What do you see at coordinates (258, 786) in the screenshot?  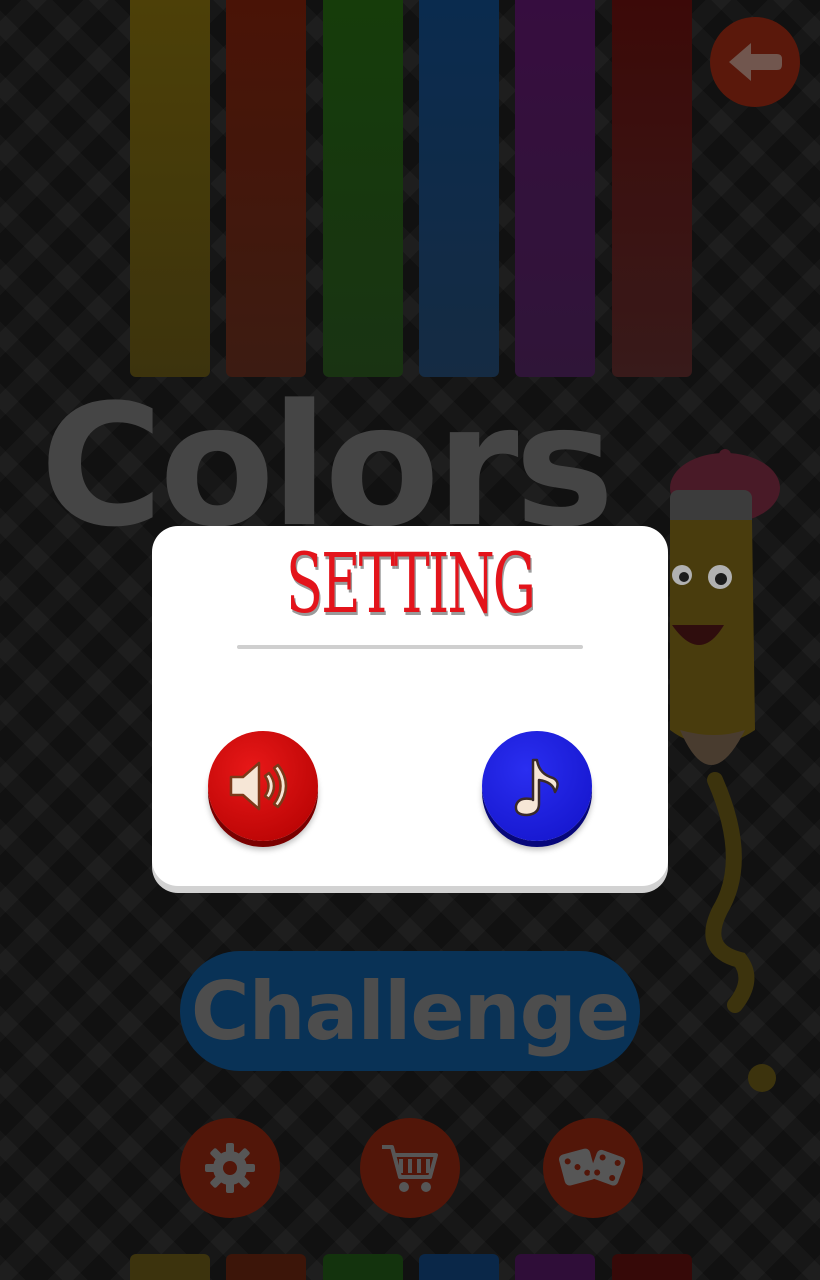 I see `speaker-icon` at bounding box center [258, 786].